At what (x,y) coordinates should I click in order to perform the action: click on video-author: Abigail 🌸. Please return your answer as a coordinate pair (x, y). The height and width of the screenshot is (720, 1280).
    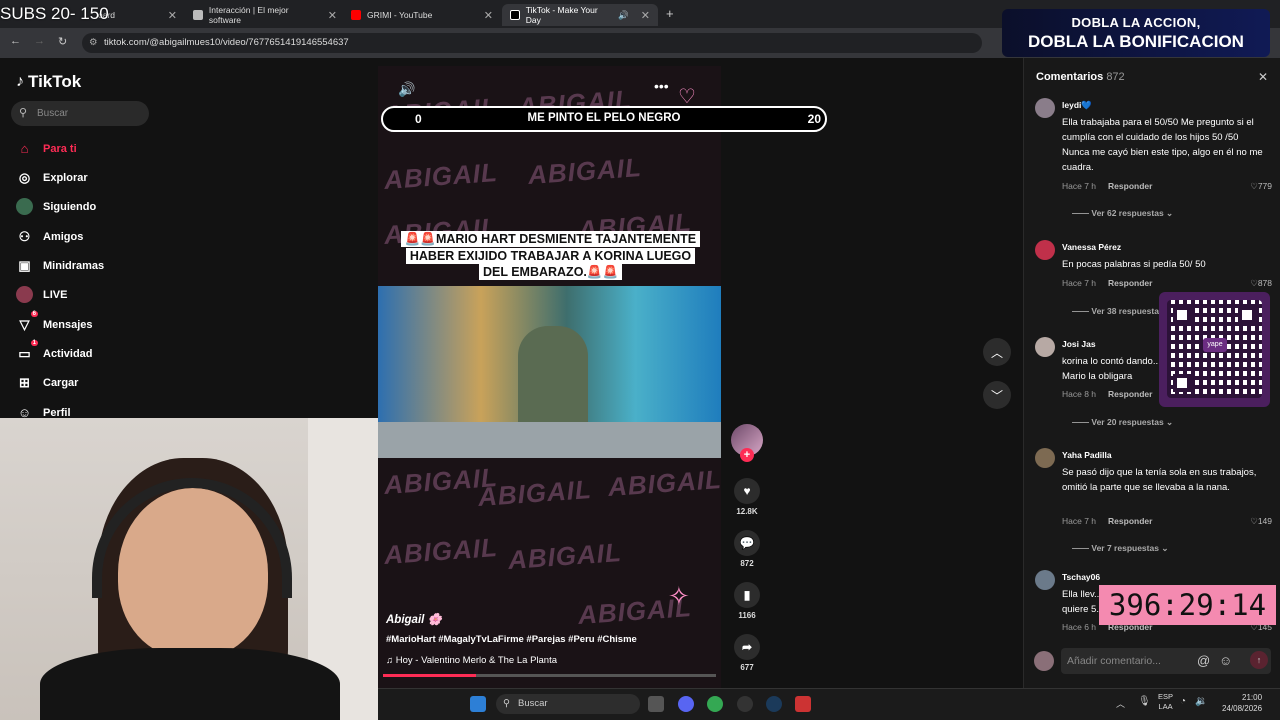
    Looking at the image, I should click on (414, 619).